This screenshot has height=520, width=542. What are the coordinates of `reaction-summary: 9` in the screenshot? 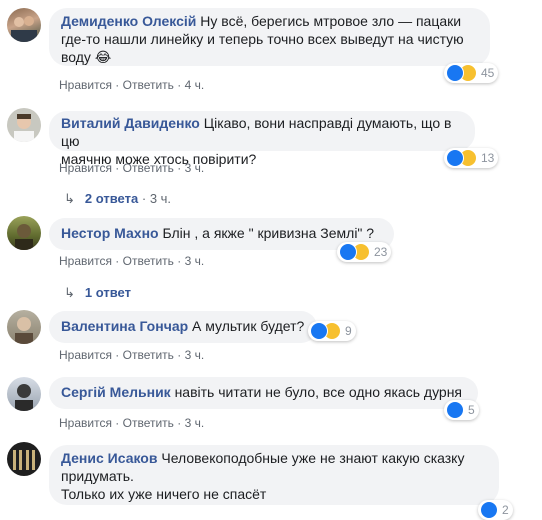 It's located at (332, 331).